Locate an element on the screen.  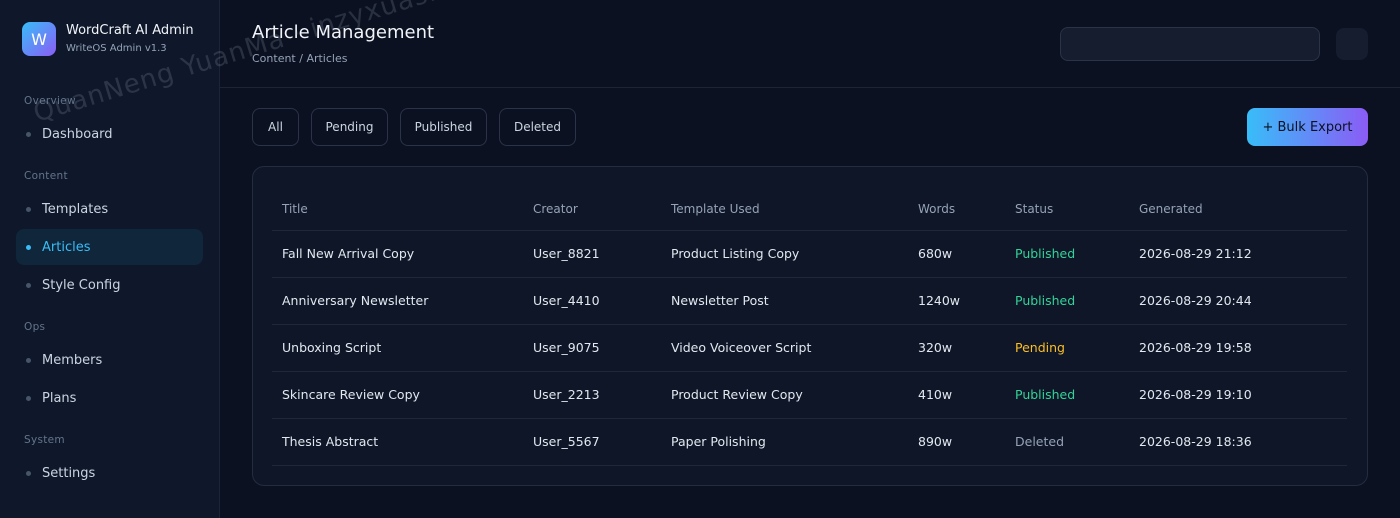
column-header-status: Status is located at coordinates (1067, 210).